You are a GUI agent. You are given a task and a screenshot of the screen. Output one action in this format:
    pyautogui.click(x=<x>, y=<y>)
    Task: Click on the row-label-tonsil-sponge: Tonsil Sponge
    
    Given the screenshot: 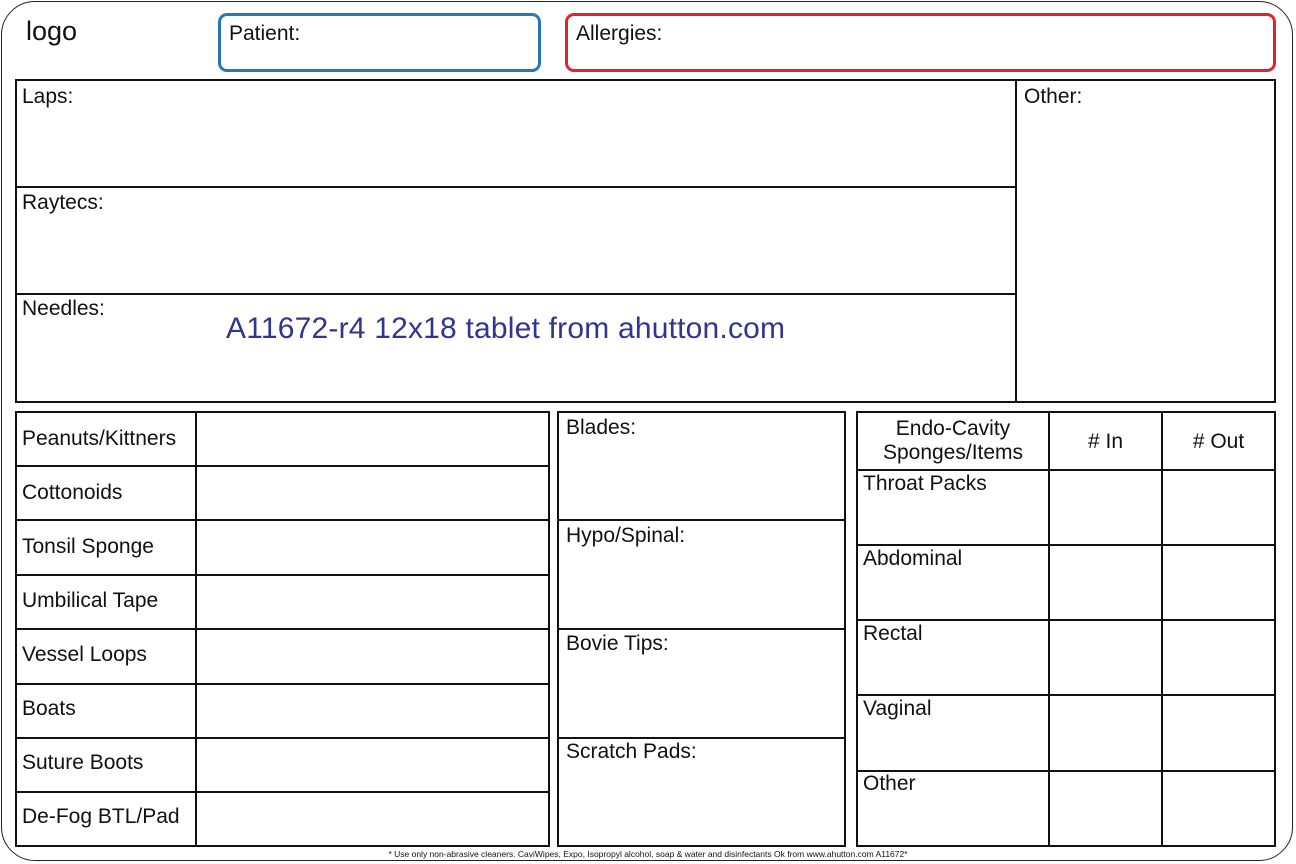 What is the action you would take?
    pyautogui.click(x=88, y=546)
    